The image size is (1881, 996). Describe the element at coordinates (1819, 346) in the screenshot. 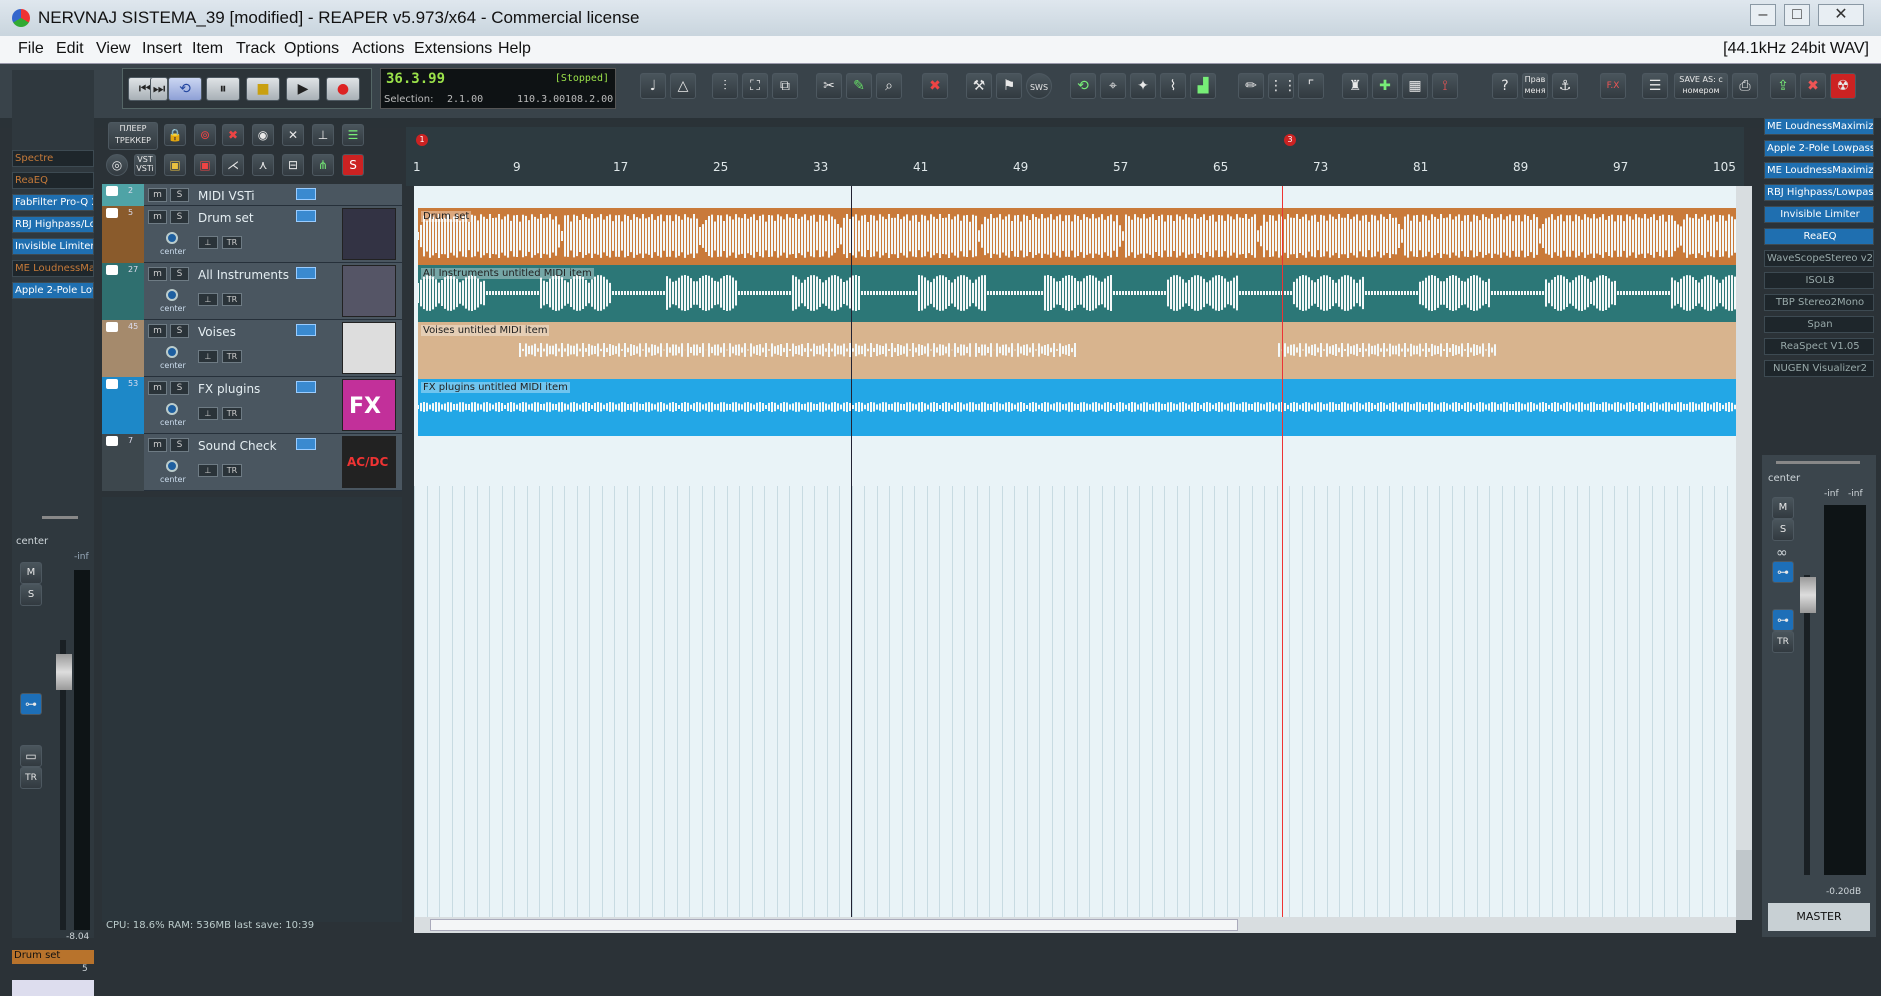

I see `master-fx-slot: ReaSpect V1.05` at that location.